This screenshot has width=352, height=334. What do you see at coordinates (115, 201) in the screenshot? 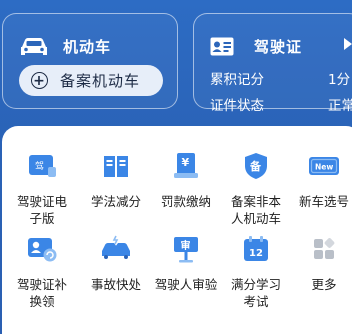
I see `service-label: 学法减分` at bounding box center [115, 201].